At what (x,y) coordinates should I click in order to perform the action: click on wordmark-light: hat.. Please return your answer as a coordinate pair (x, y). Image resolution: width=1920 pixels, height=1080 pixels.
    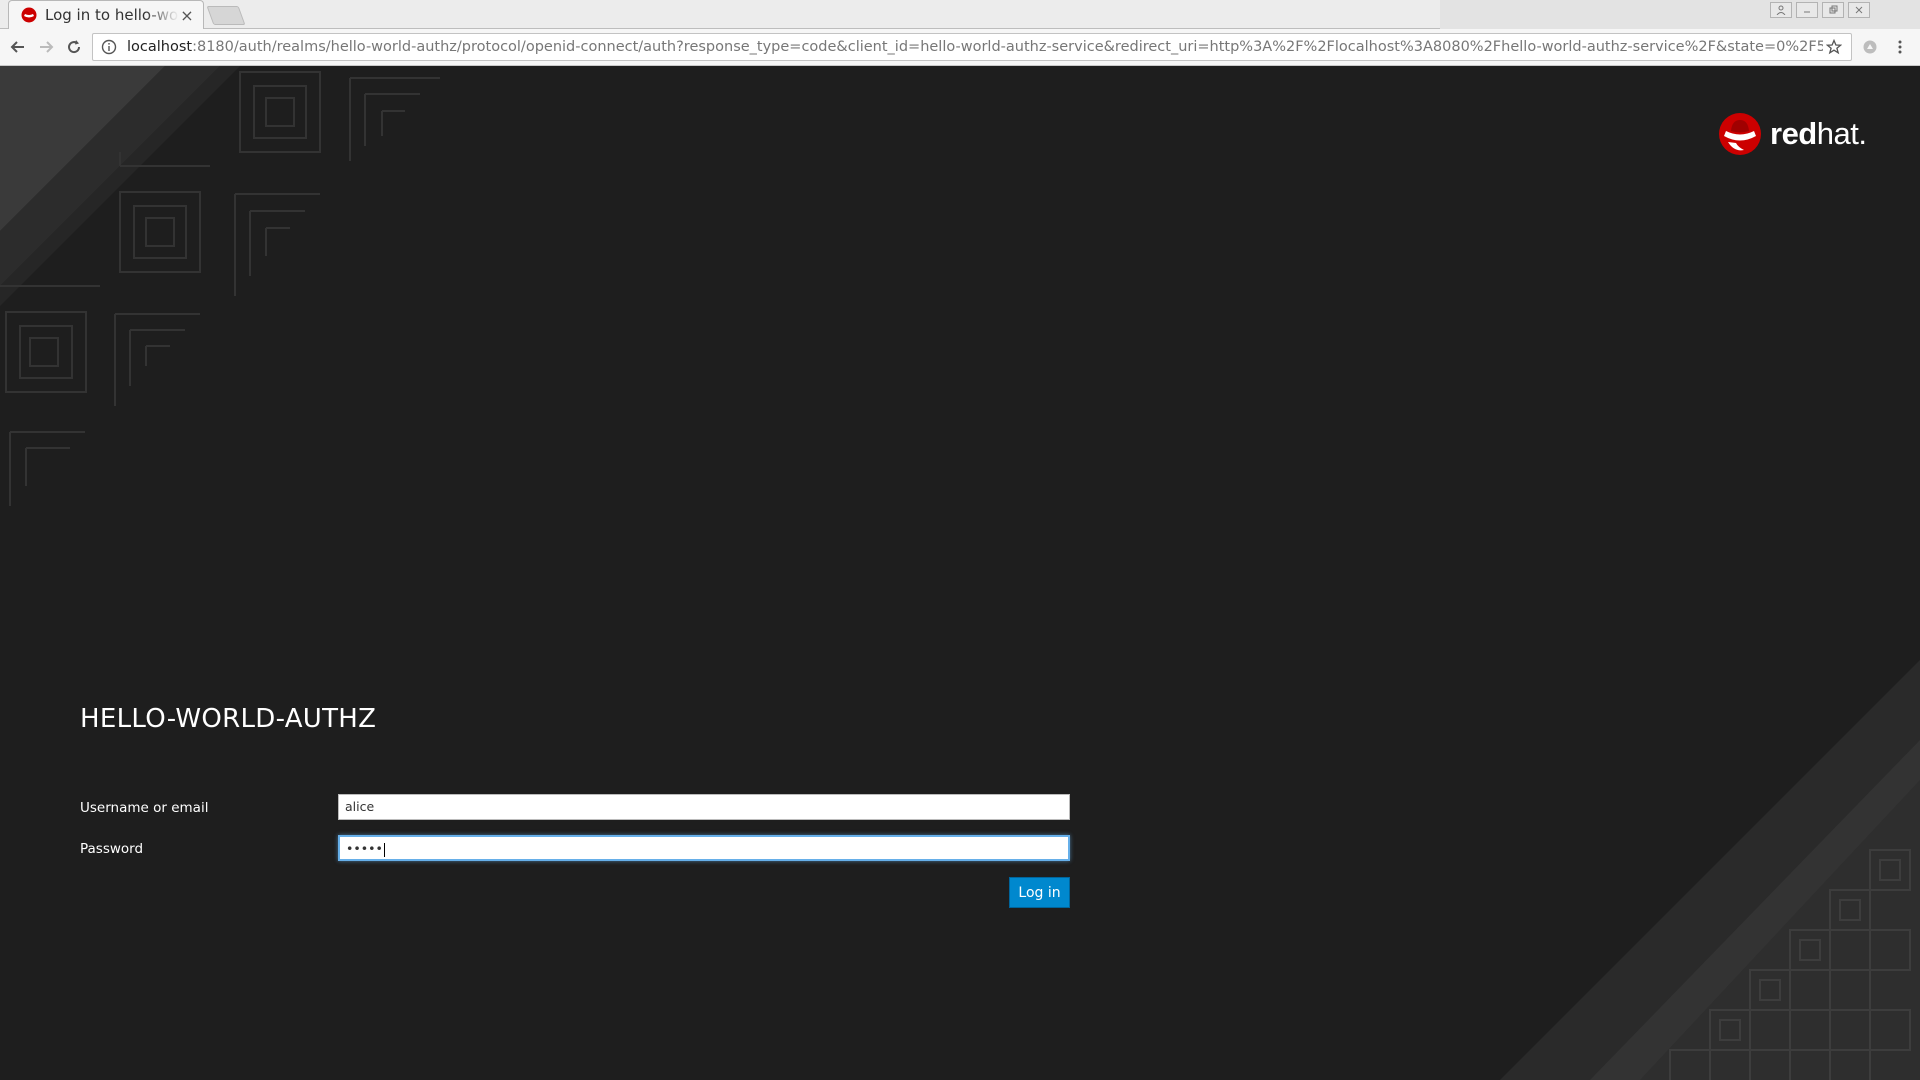
    Looking at the image, I should click on (1841, 133).